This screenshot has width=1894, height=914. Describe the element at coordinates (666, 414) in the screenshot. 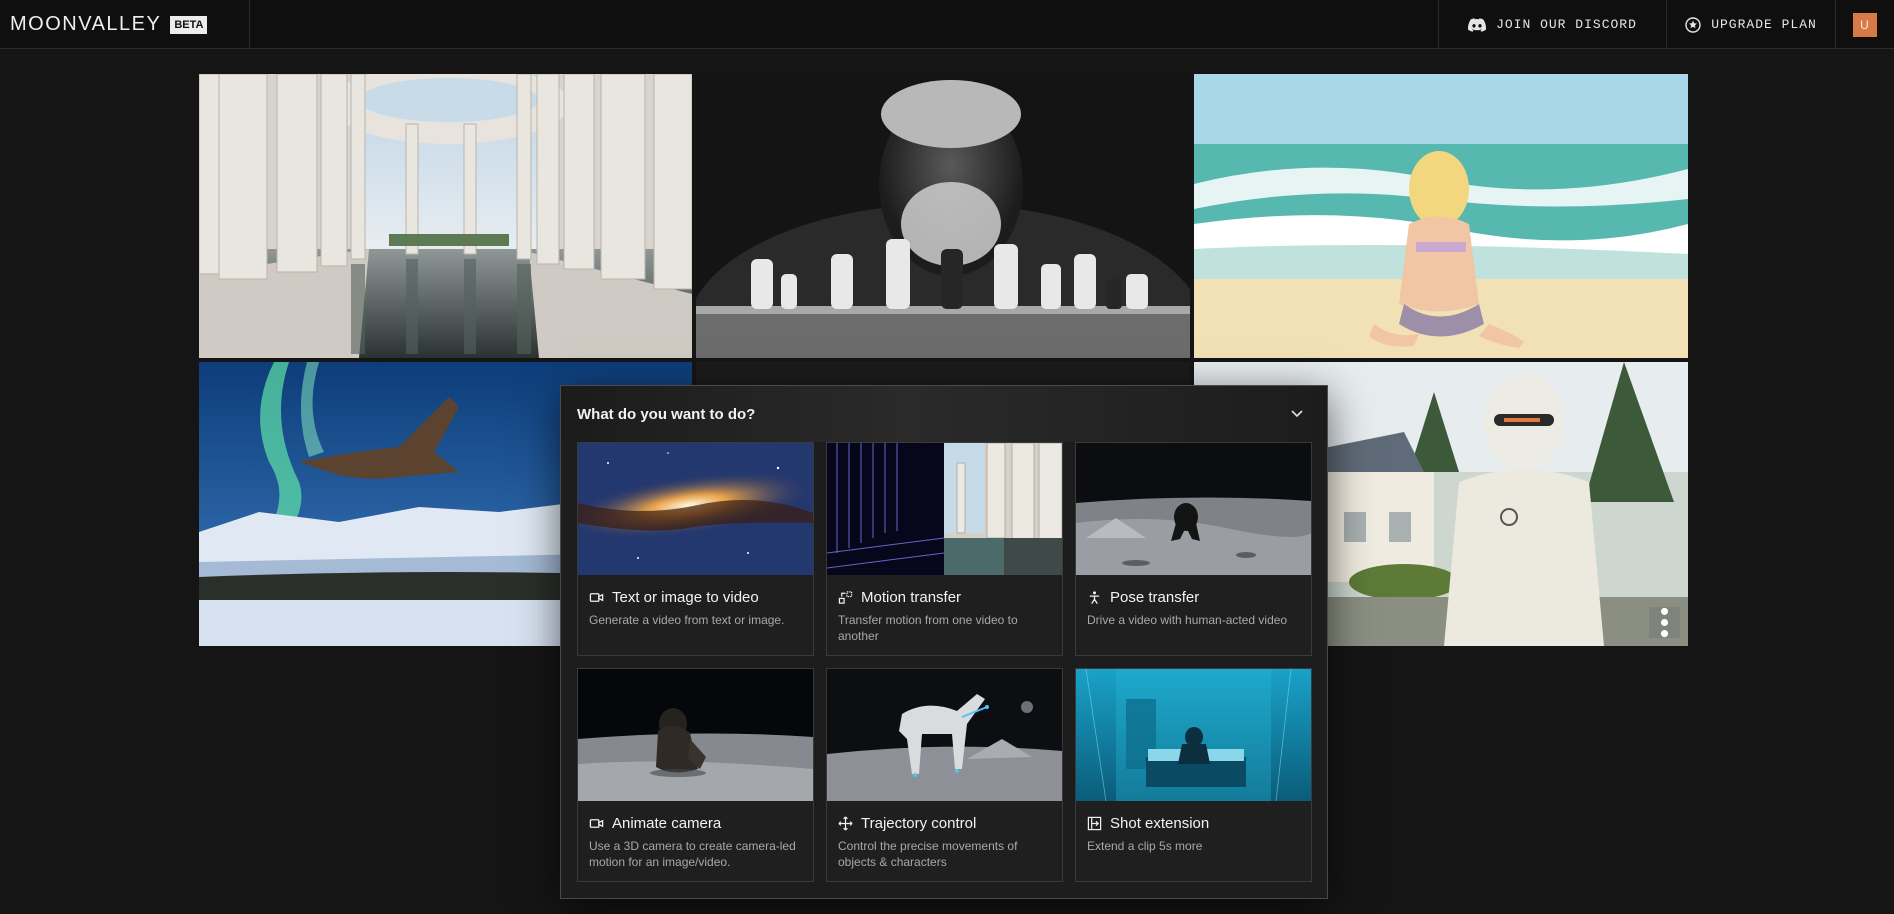

I see `panel-title: What do you want to do?` at that location.